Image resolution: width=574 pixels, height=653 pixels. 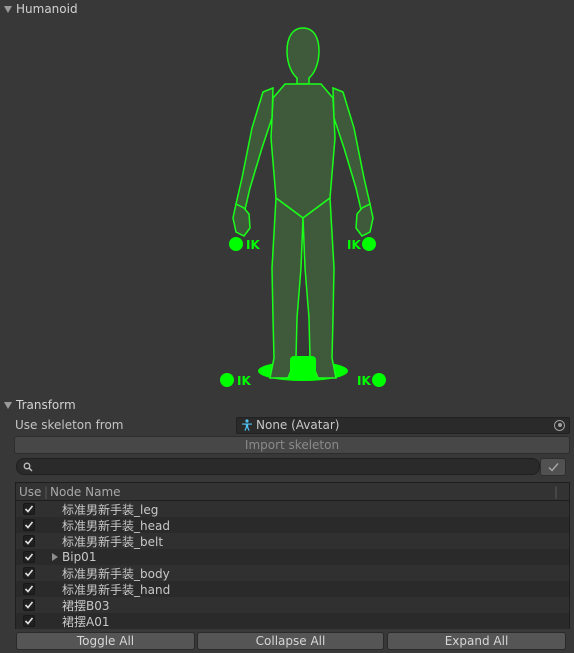 I want to click on torso-part, so click(x=303, y=151).